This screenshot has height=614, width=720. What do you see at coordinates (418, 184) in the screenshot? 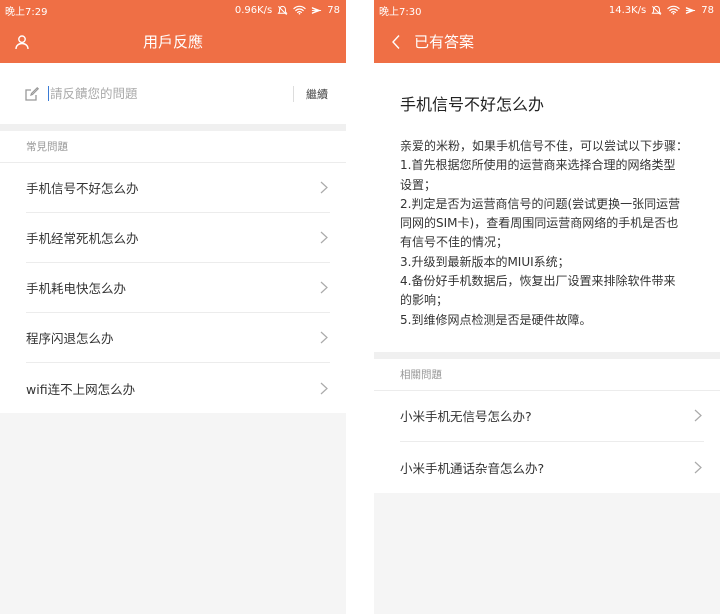
I see `answer-line: 设置；` at bounding box center [418, 184].